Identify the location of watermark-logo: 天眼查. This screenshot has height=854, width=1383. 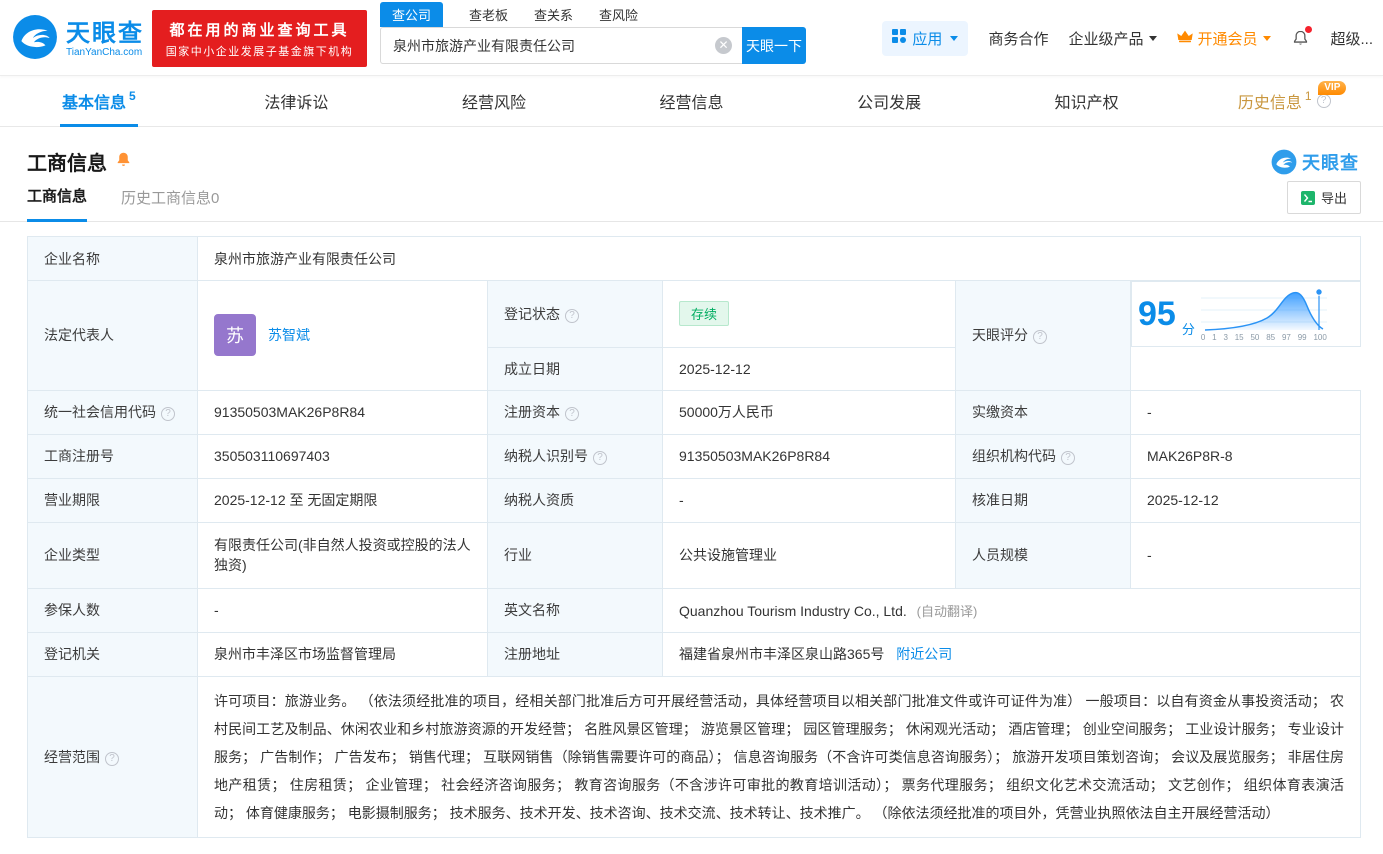
(1315, 162).